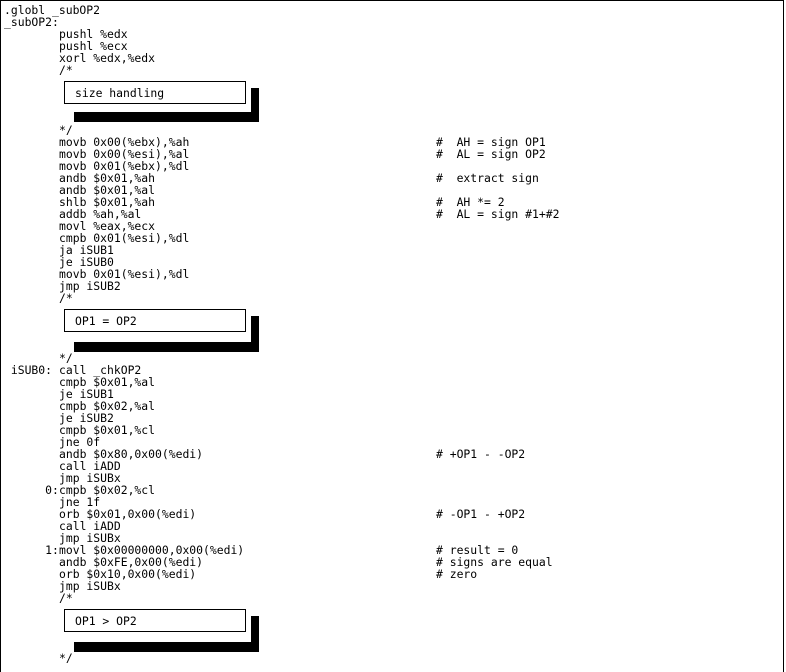  Describe the element at coordinates (481, 514) in the screenshot. I see `inline-comment: # -OP1 - +OP2` at that location.